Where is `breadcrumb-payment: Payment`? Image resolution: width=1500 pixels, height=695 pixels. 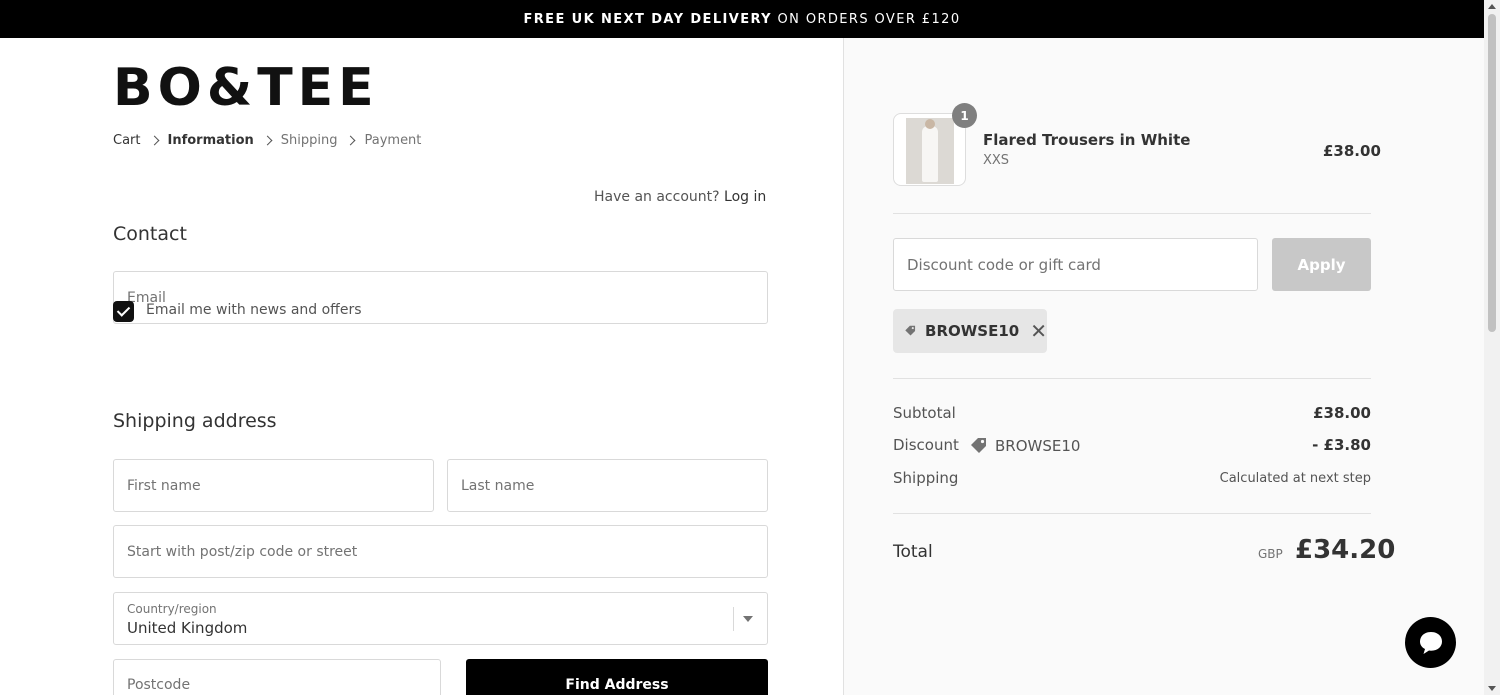 breadcrumb-payment: Payment is located at coordinates (393, 140).